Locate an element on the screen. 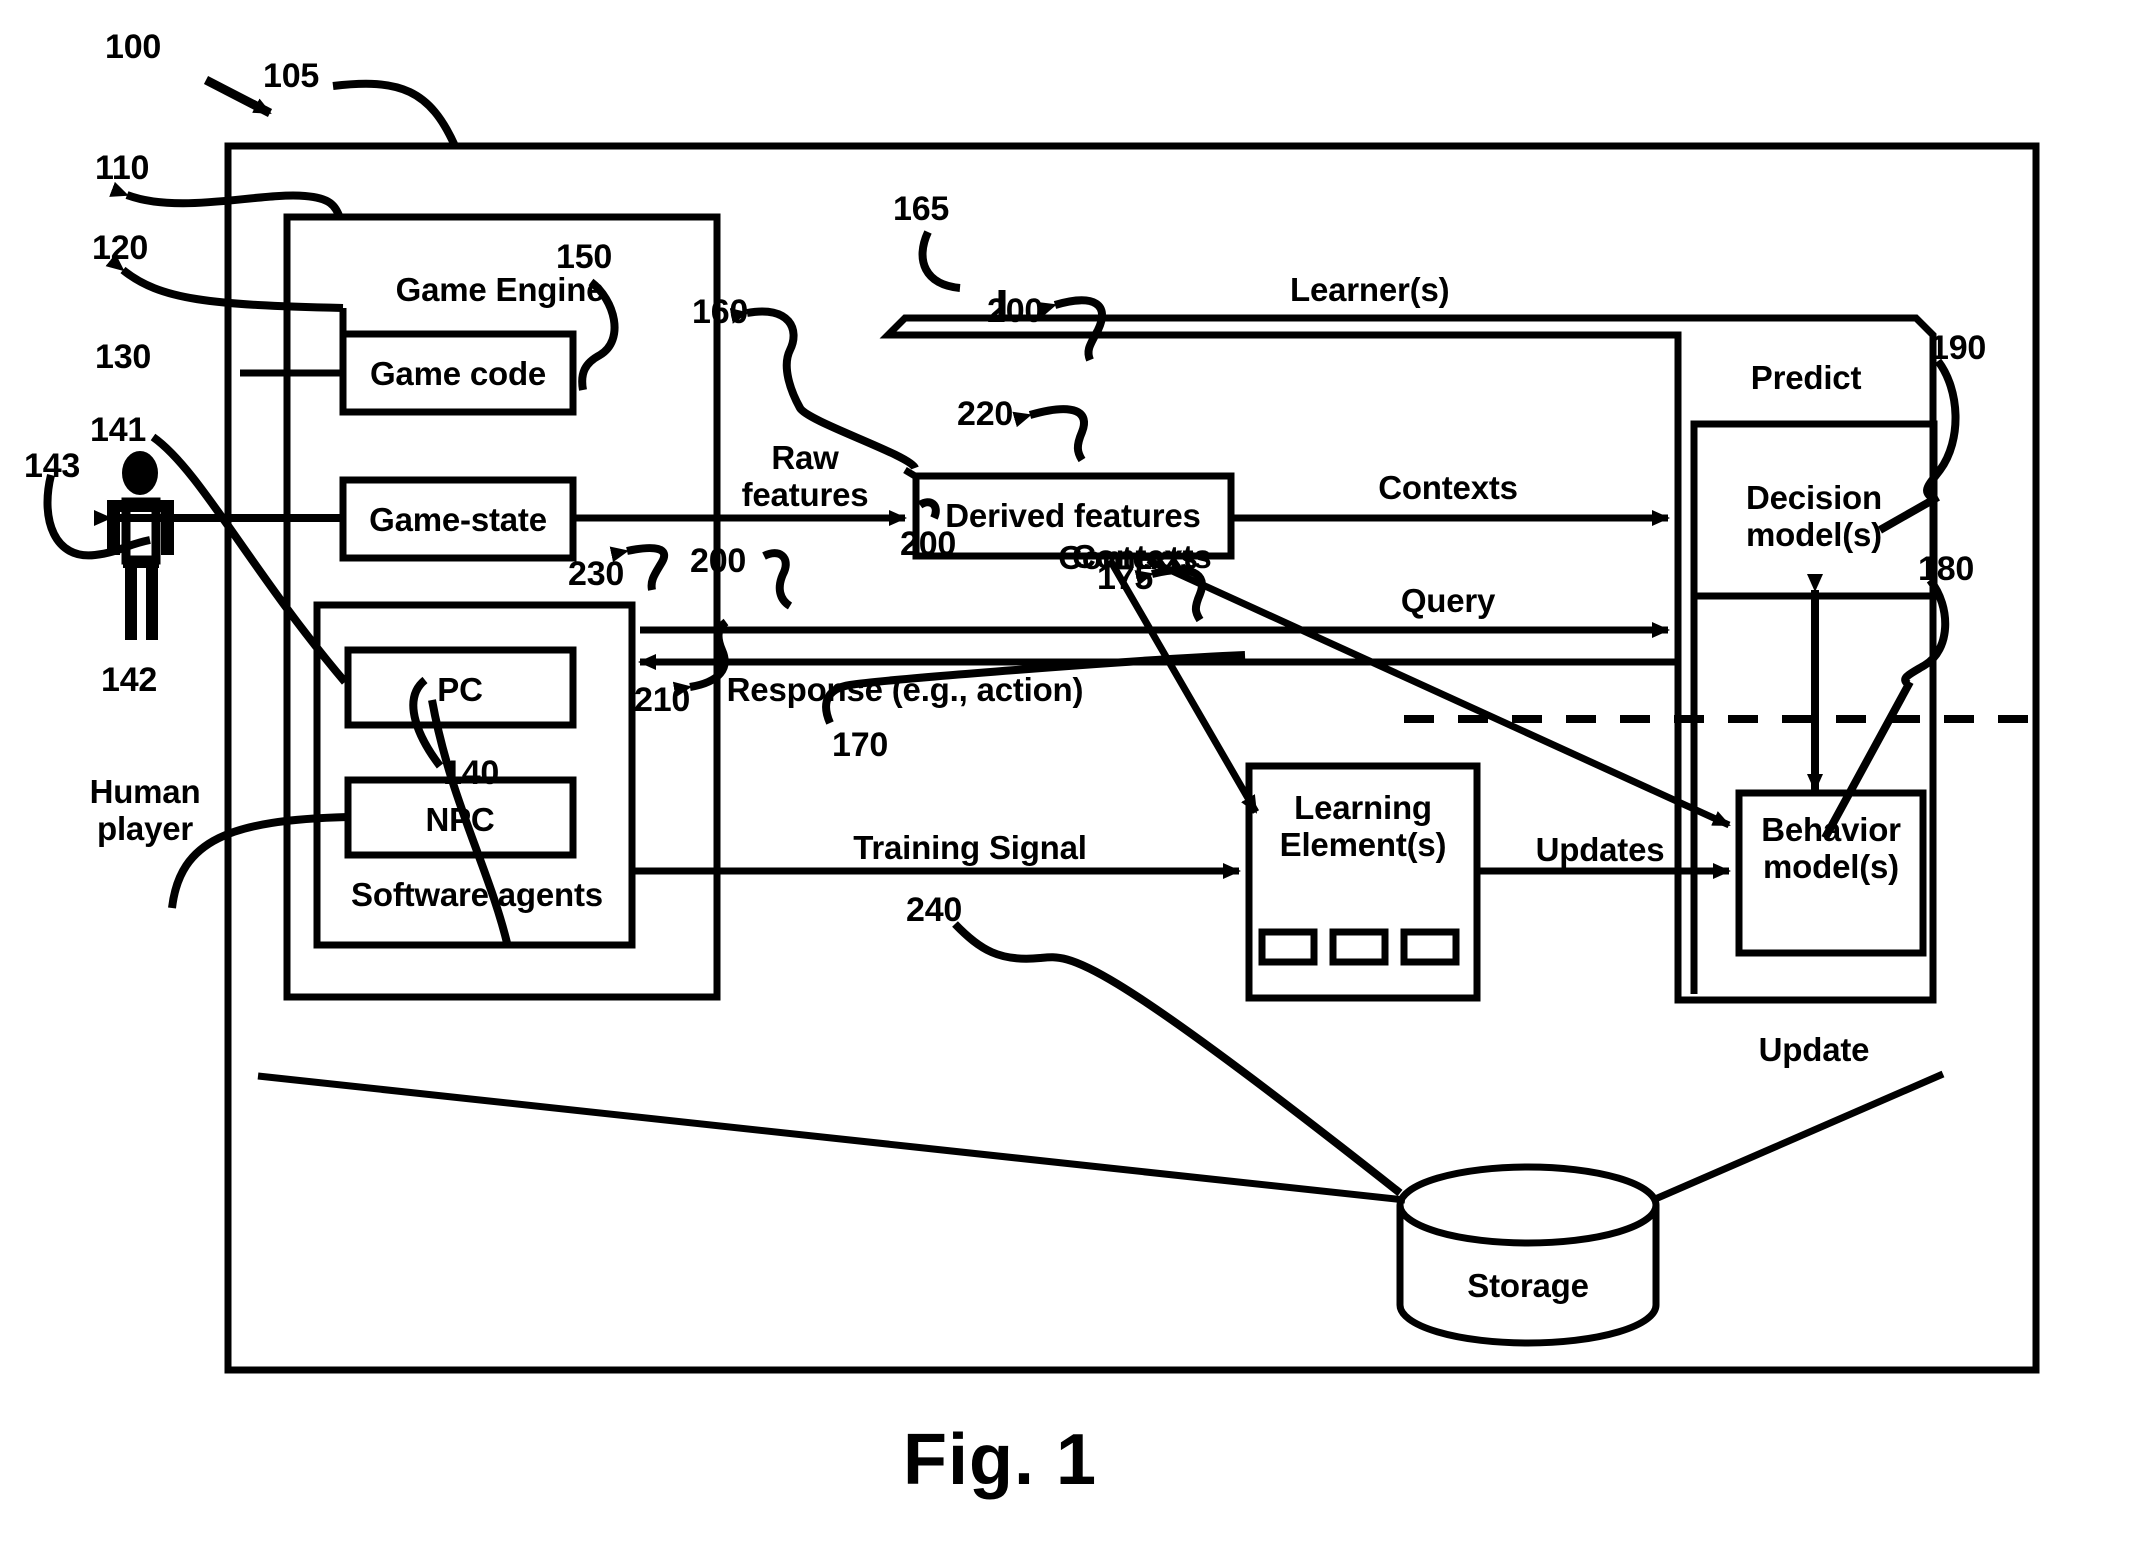 The image size is (2141, 1549). reference-numeral-130: 130 is located at coordinates (123, 357).